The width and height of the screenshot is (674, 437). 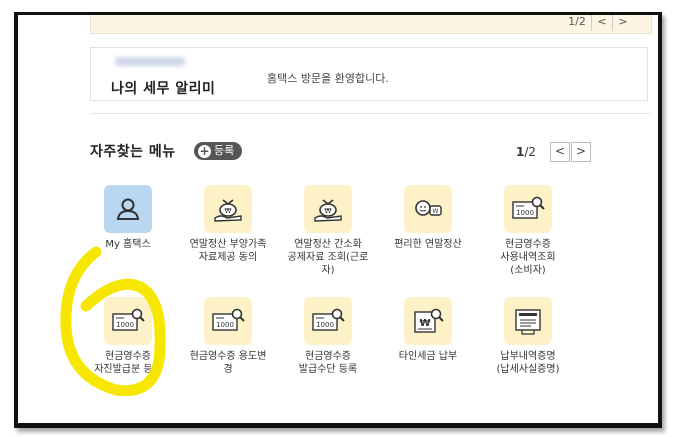 I want to click on top-pager: 1/2 < >, so click(x=598, y=23).